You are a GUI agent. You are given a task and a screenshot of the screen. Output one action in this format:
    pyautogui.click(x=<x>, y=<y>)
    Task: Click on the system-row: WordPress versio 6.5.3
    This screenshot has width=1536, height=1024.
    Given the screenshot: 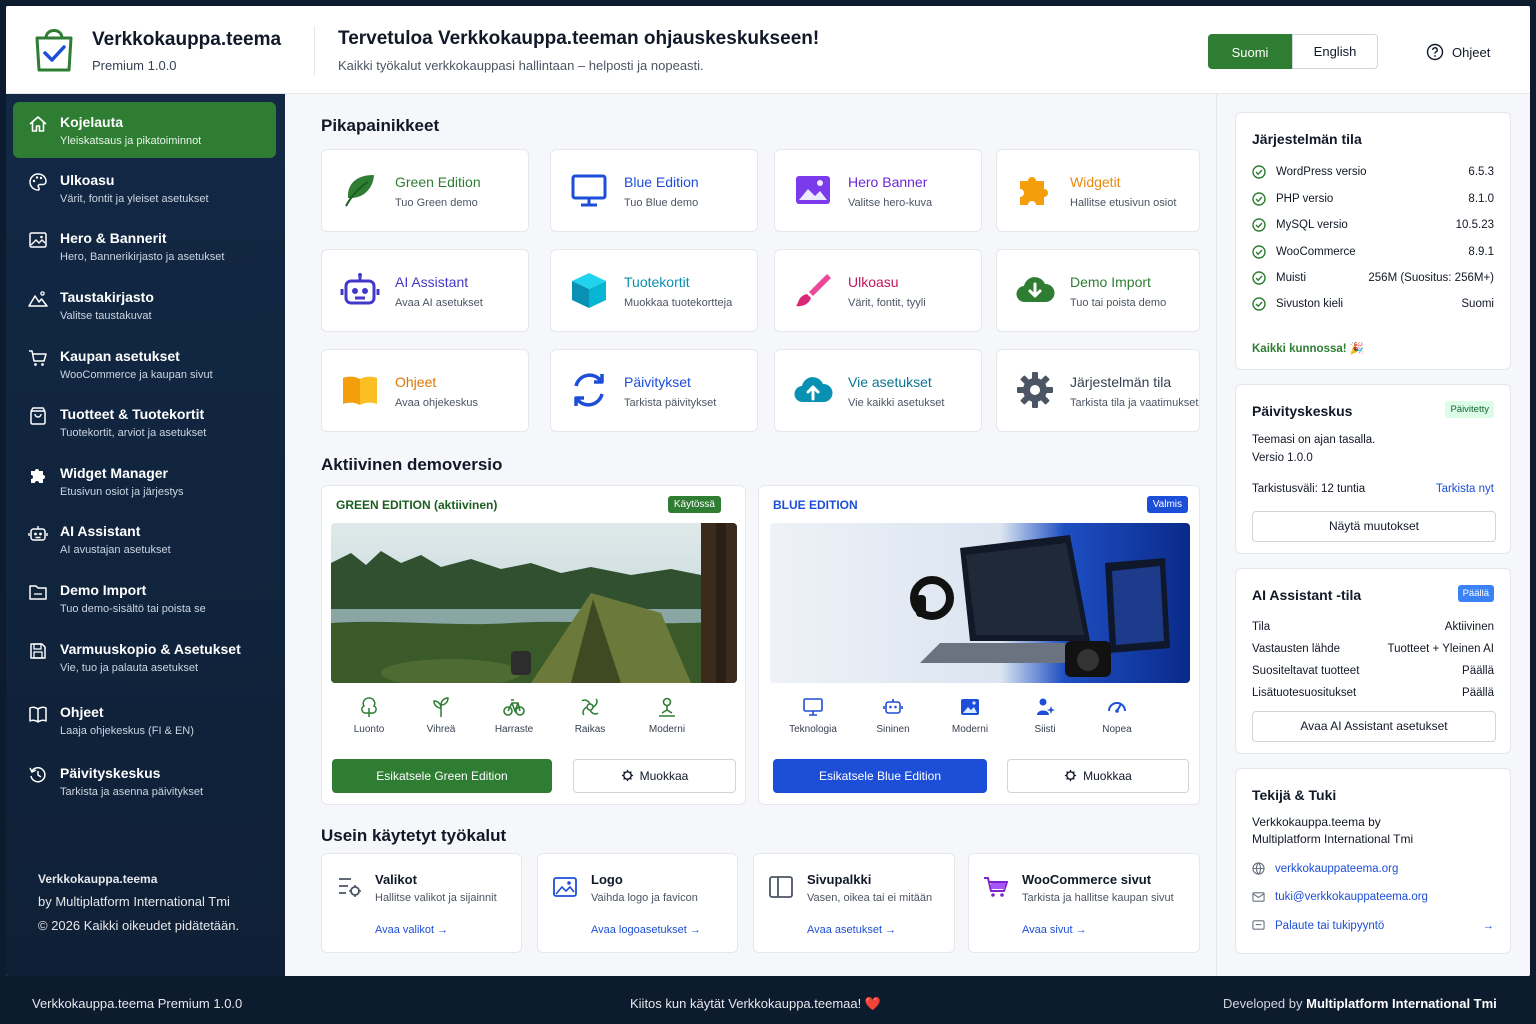 What is the action you would take?
    pyautogui.click(x=1373, y=172)
    